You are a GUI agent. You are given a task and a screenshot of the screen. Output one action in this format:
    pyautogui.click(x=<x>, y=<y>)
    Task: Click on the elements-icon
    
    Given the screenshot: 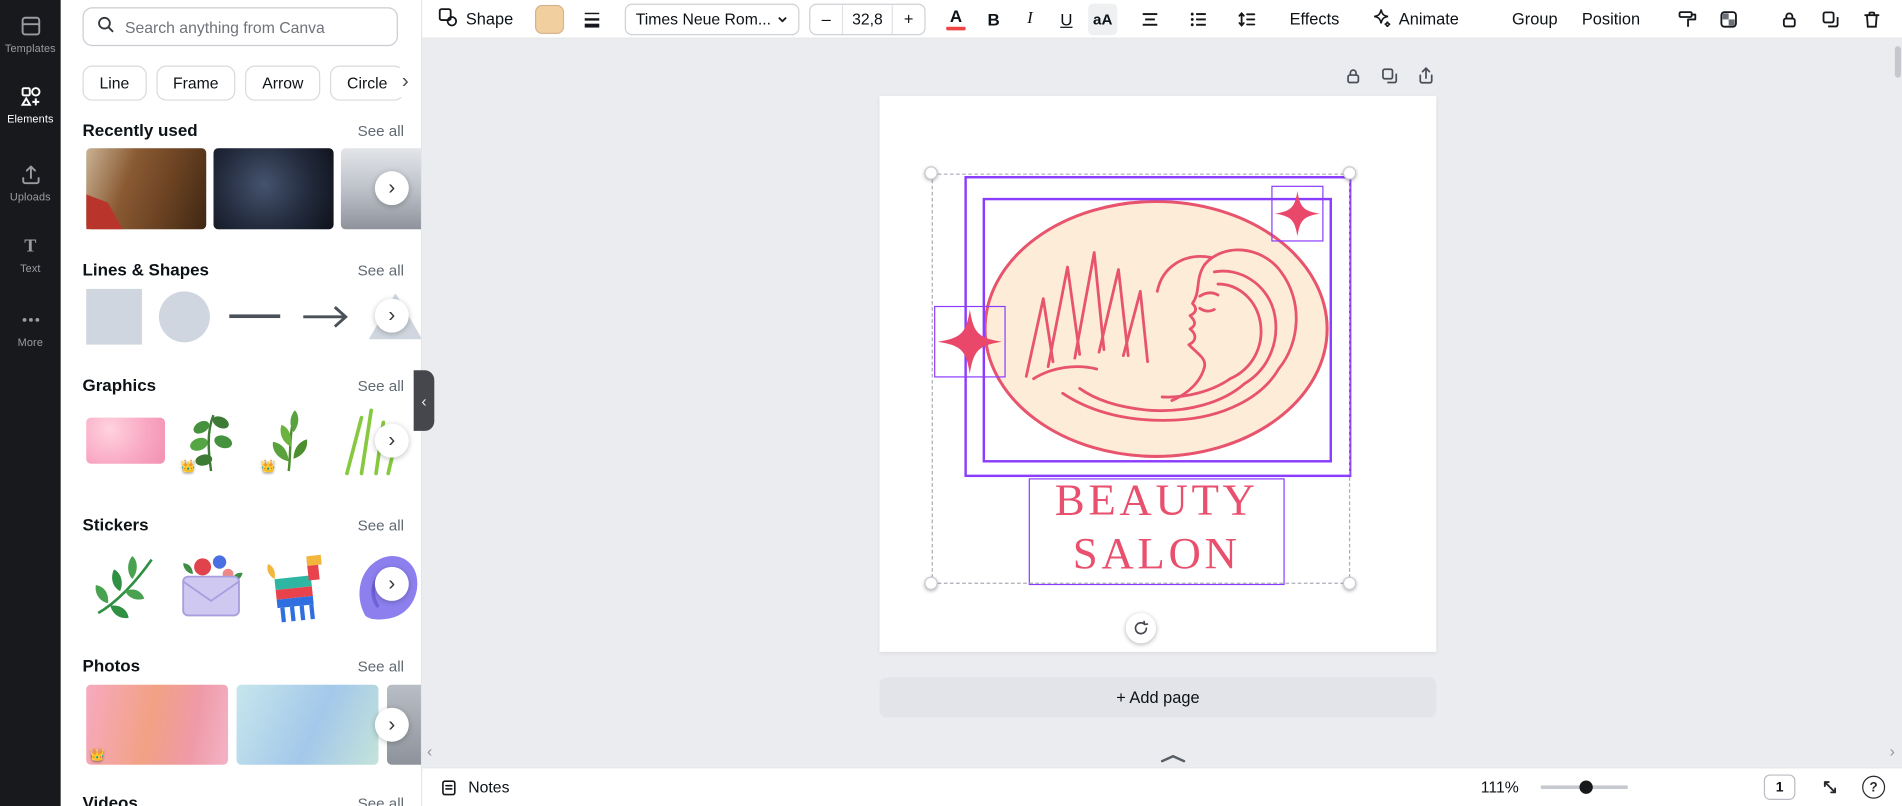 What is the action you would take?
    pyautogui.click(x=30, y=95)
    